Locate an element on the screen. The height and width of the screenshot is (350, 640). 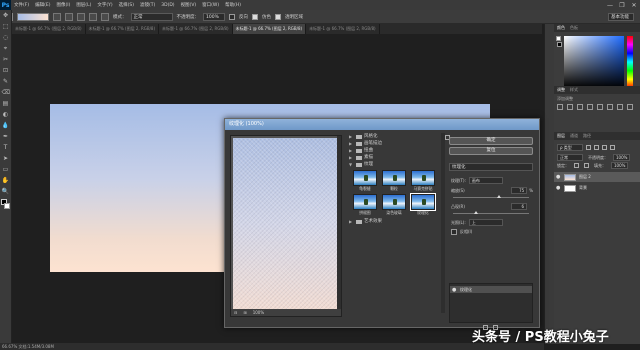
tab-styles: 样式 is located at coordinates (574, 90).